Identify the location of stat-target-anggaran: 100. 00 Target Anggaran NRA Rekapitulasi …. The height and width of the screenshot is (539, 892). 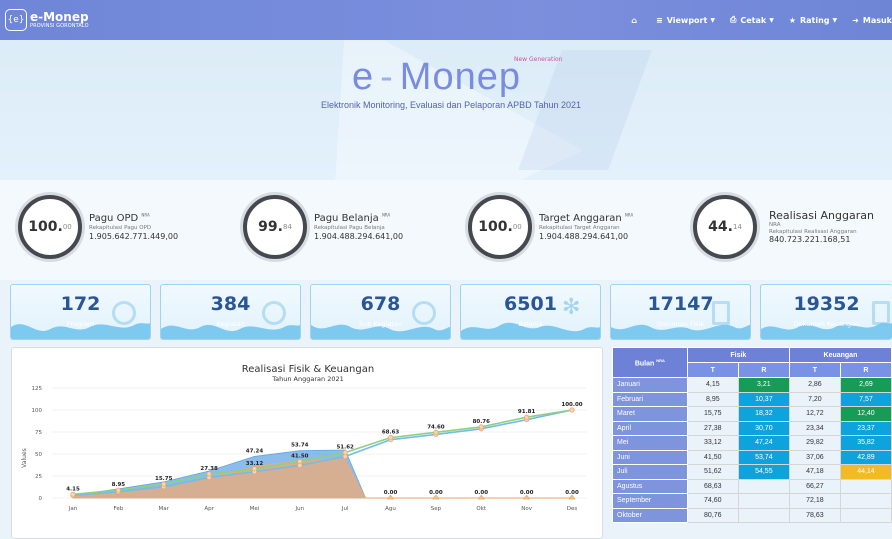
(550, 227).